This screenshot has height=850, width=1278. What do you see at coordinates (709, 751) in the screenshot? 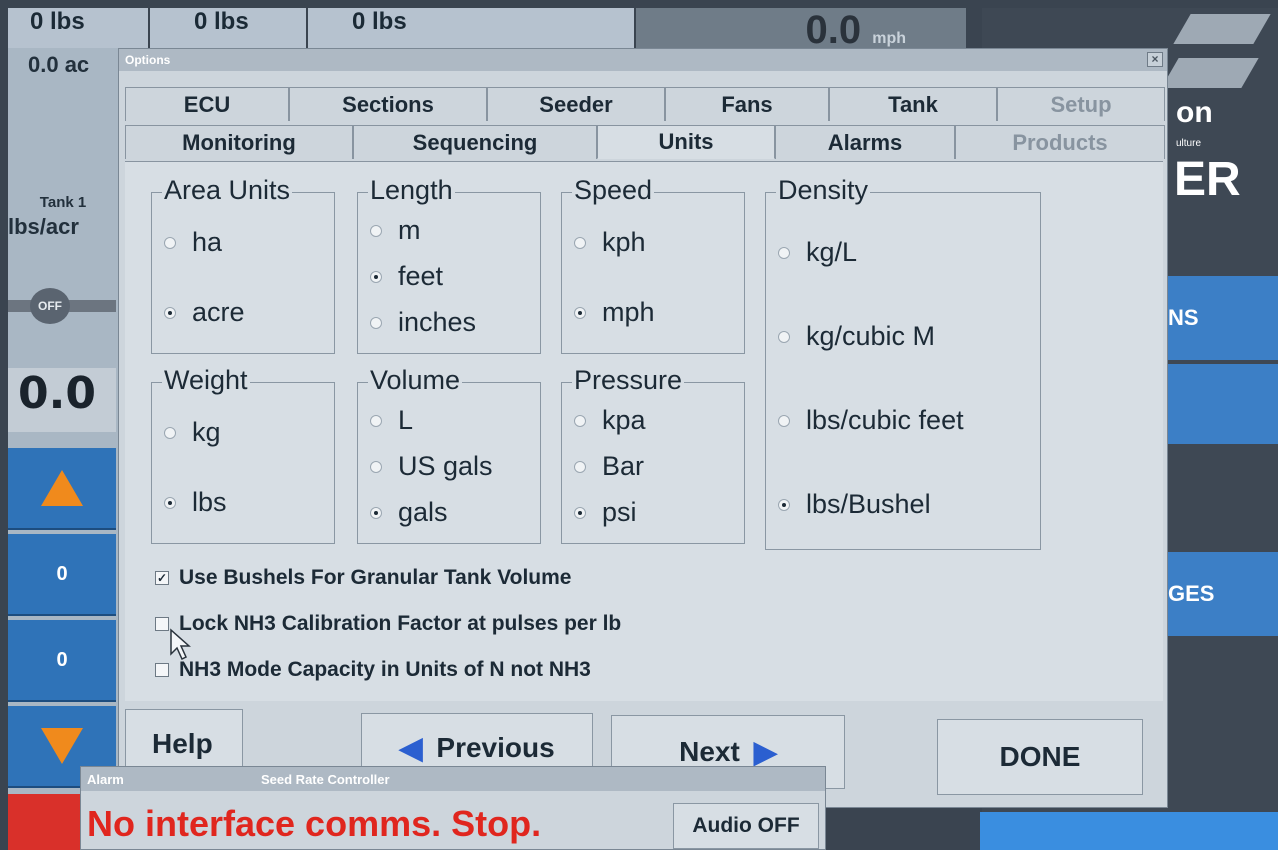
I see `next-label: Next` at bounding box center [709, 751].